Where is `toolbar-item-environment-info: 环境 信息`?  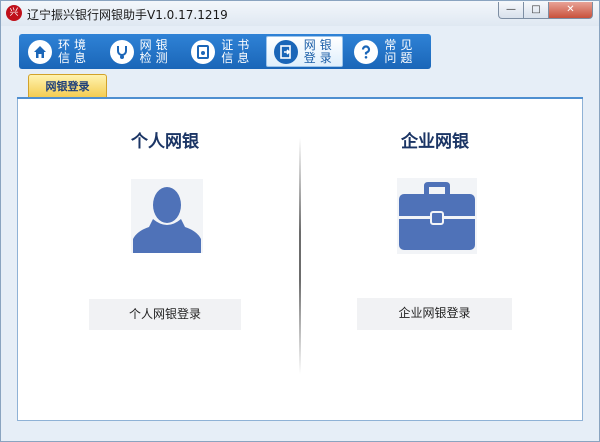 toolbar-item-environment-info: 环境 信息 is located at coordinates (60, 51).